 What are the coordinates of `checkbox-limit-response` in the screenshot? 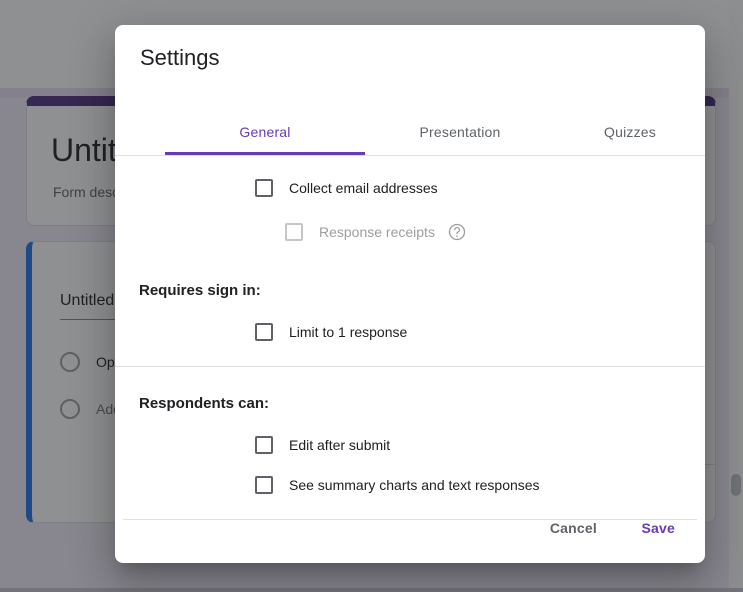 It's located at (264, 332).